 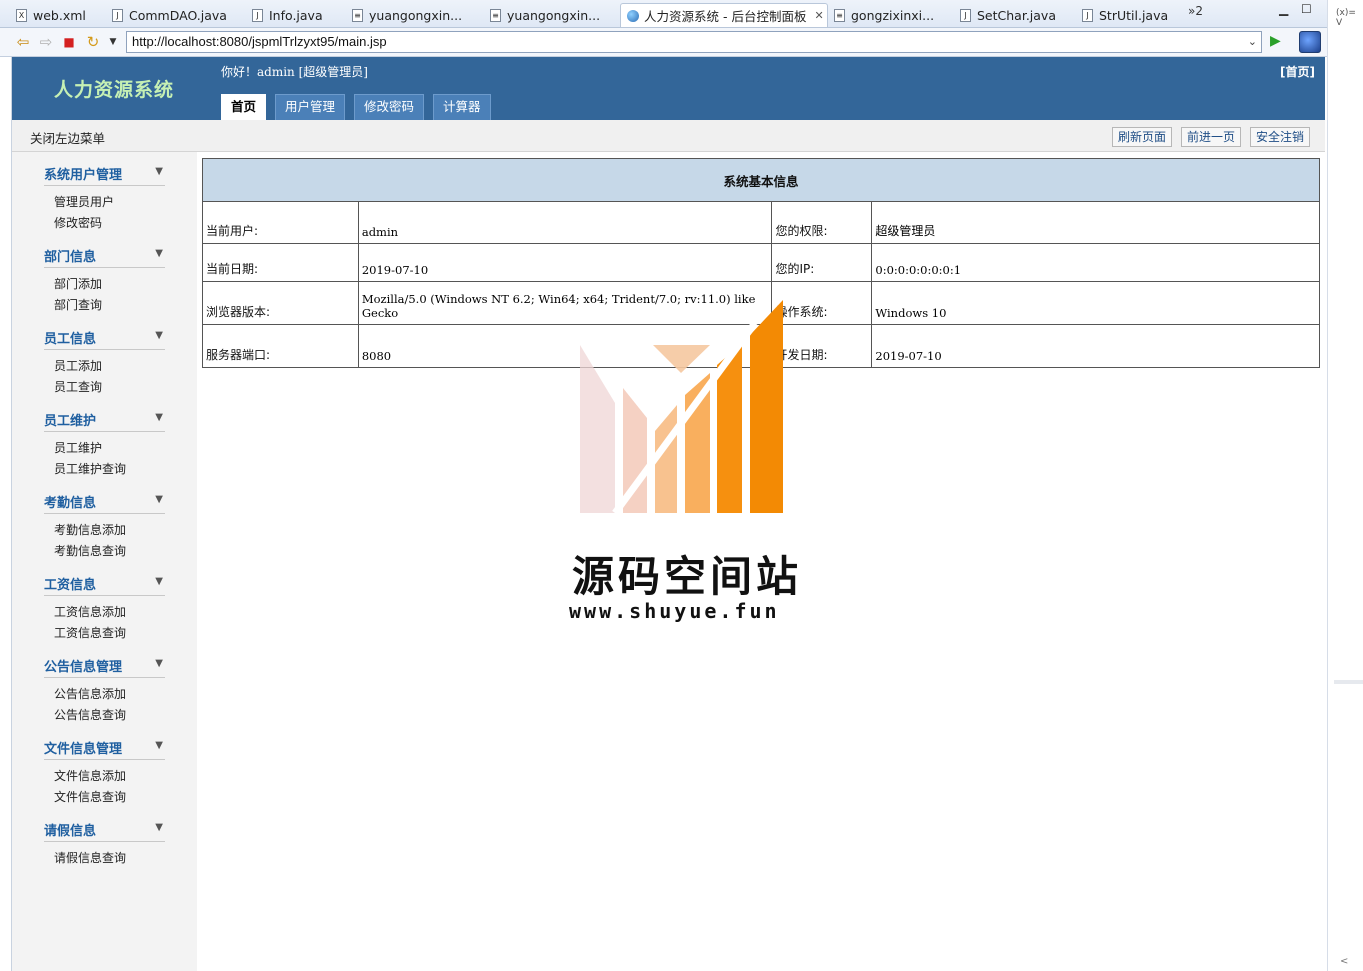 I want to click on tab-home: 首页, so click(x=244, y=107).